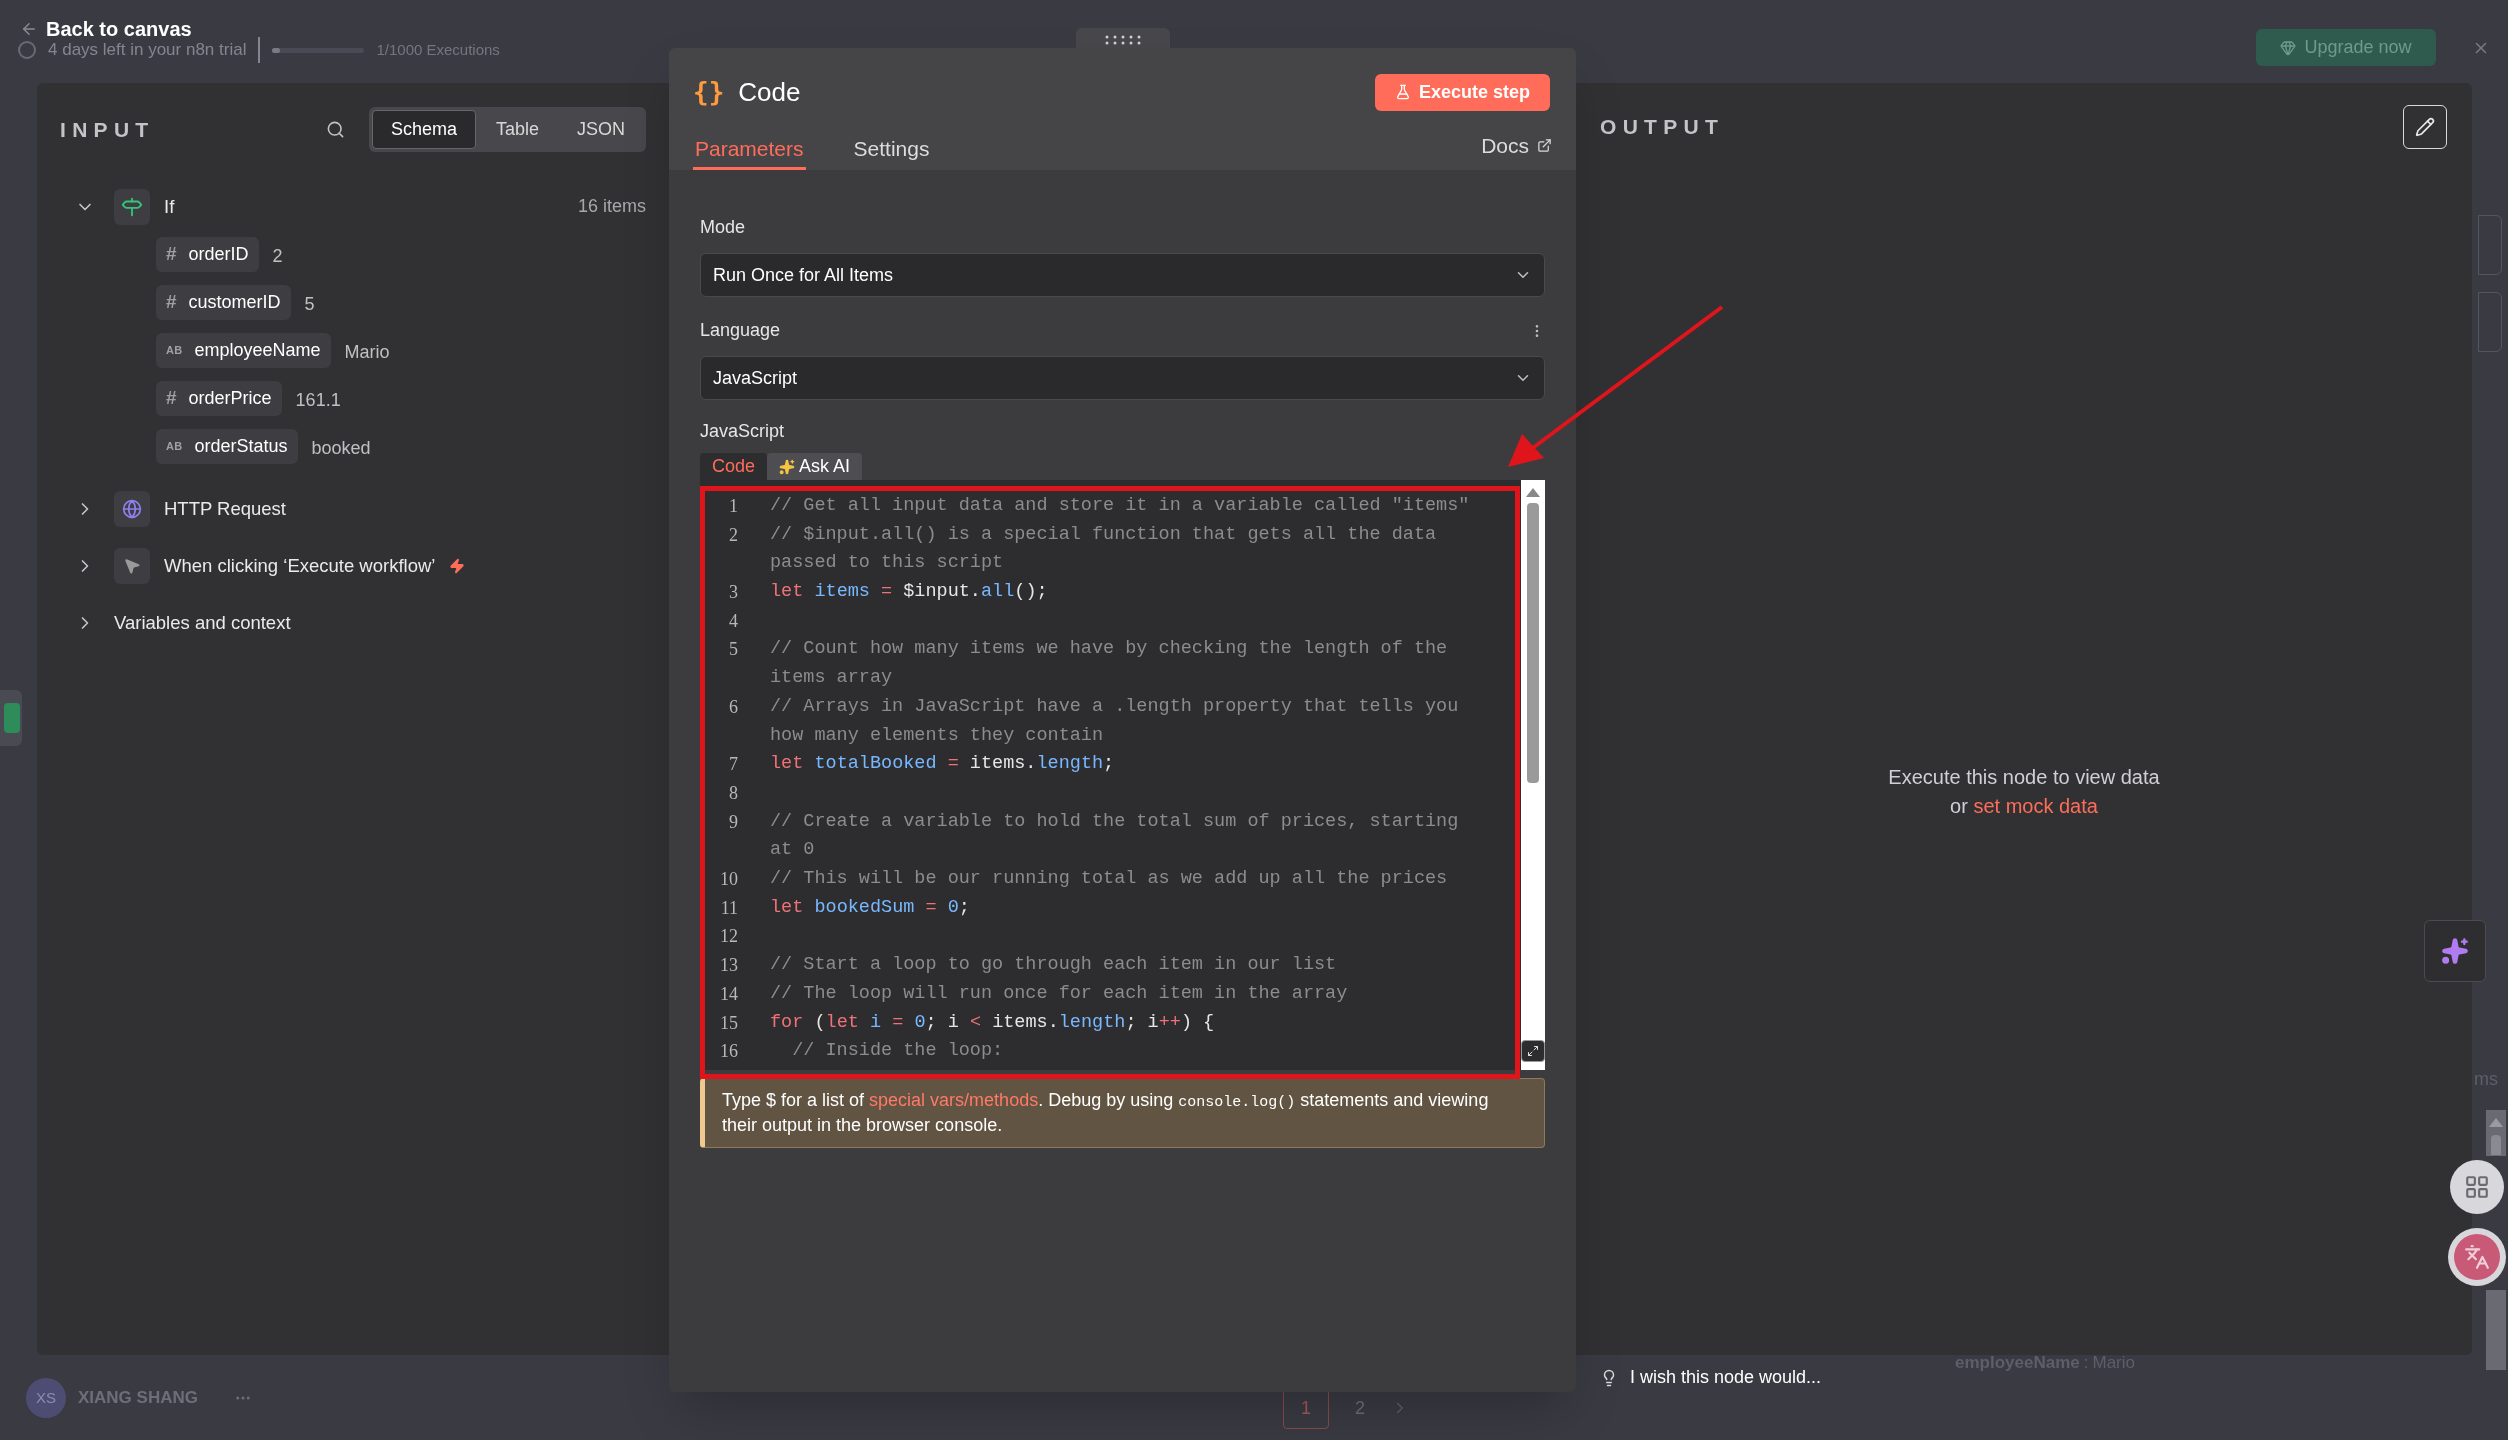 This screenshot has height=1440, width=2508. What do you see at coordinates (1109, 649) in the screenshot?
I see `code-line: // Count how many items we have by checking the length of the` at bounding box center [1109, 649].